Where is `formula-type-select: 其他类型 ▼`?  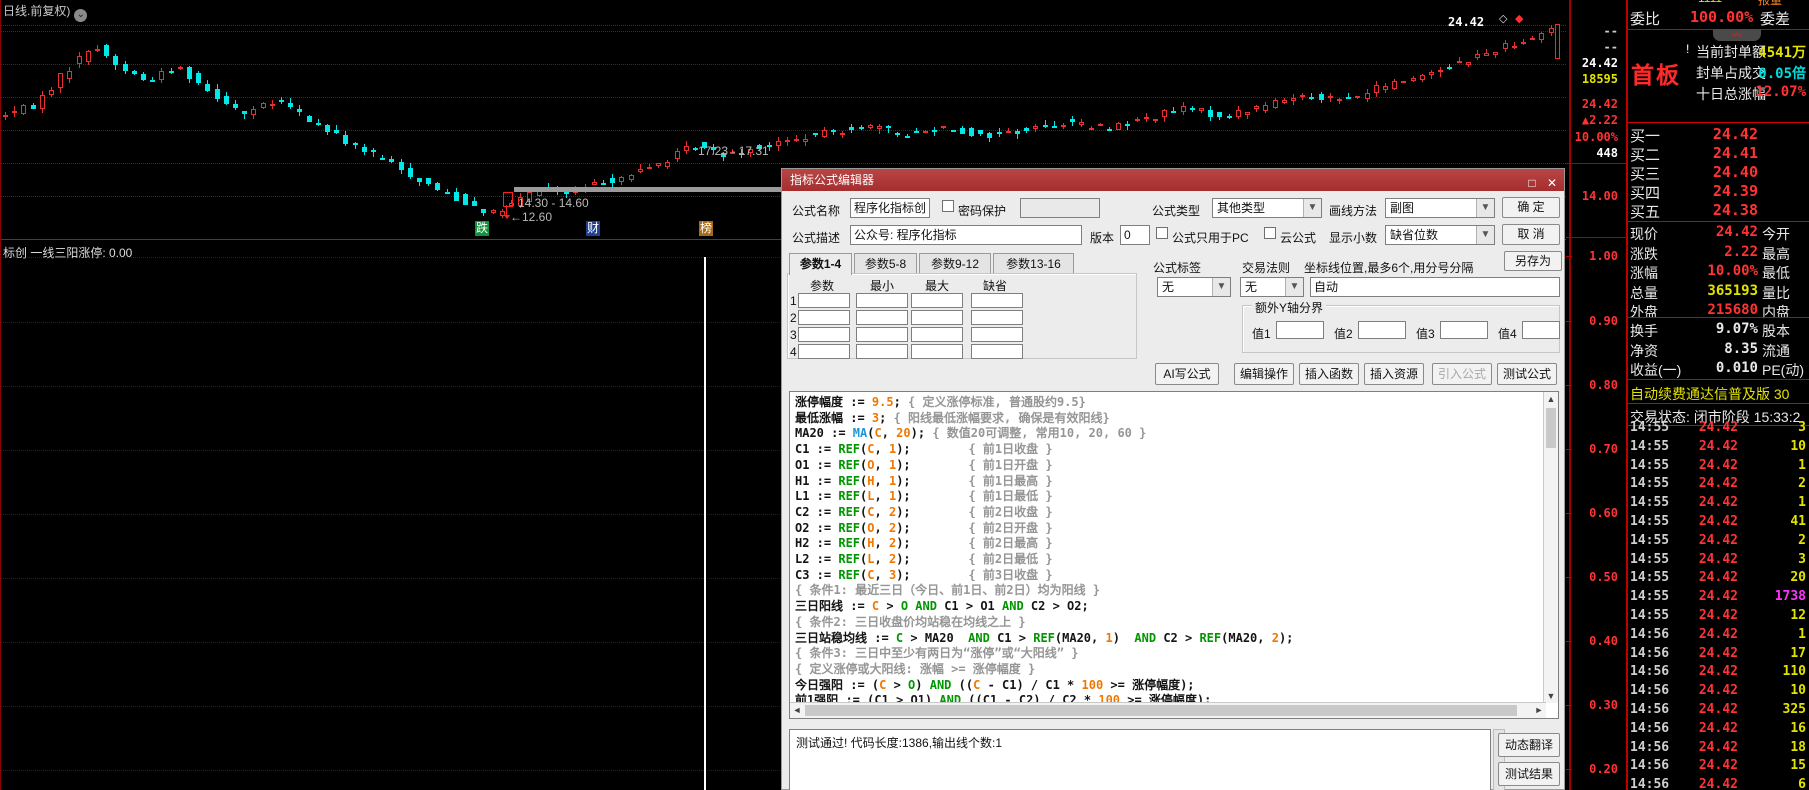
formula-type-select: 其他类型 ▼ is located at coordinates (1267, 208).